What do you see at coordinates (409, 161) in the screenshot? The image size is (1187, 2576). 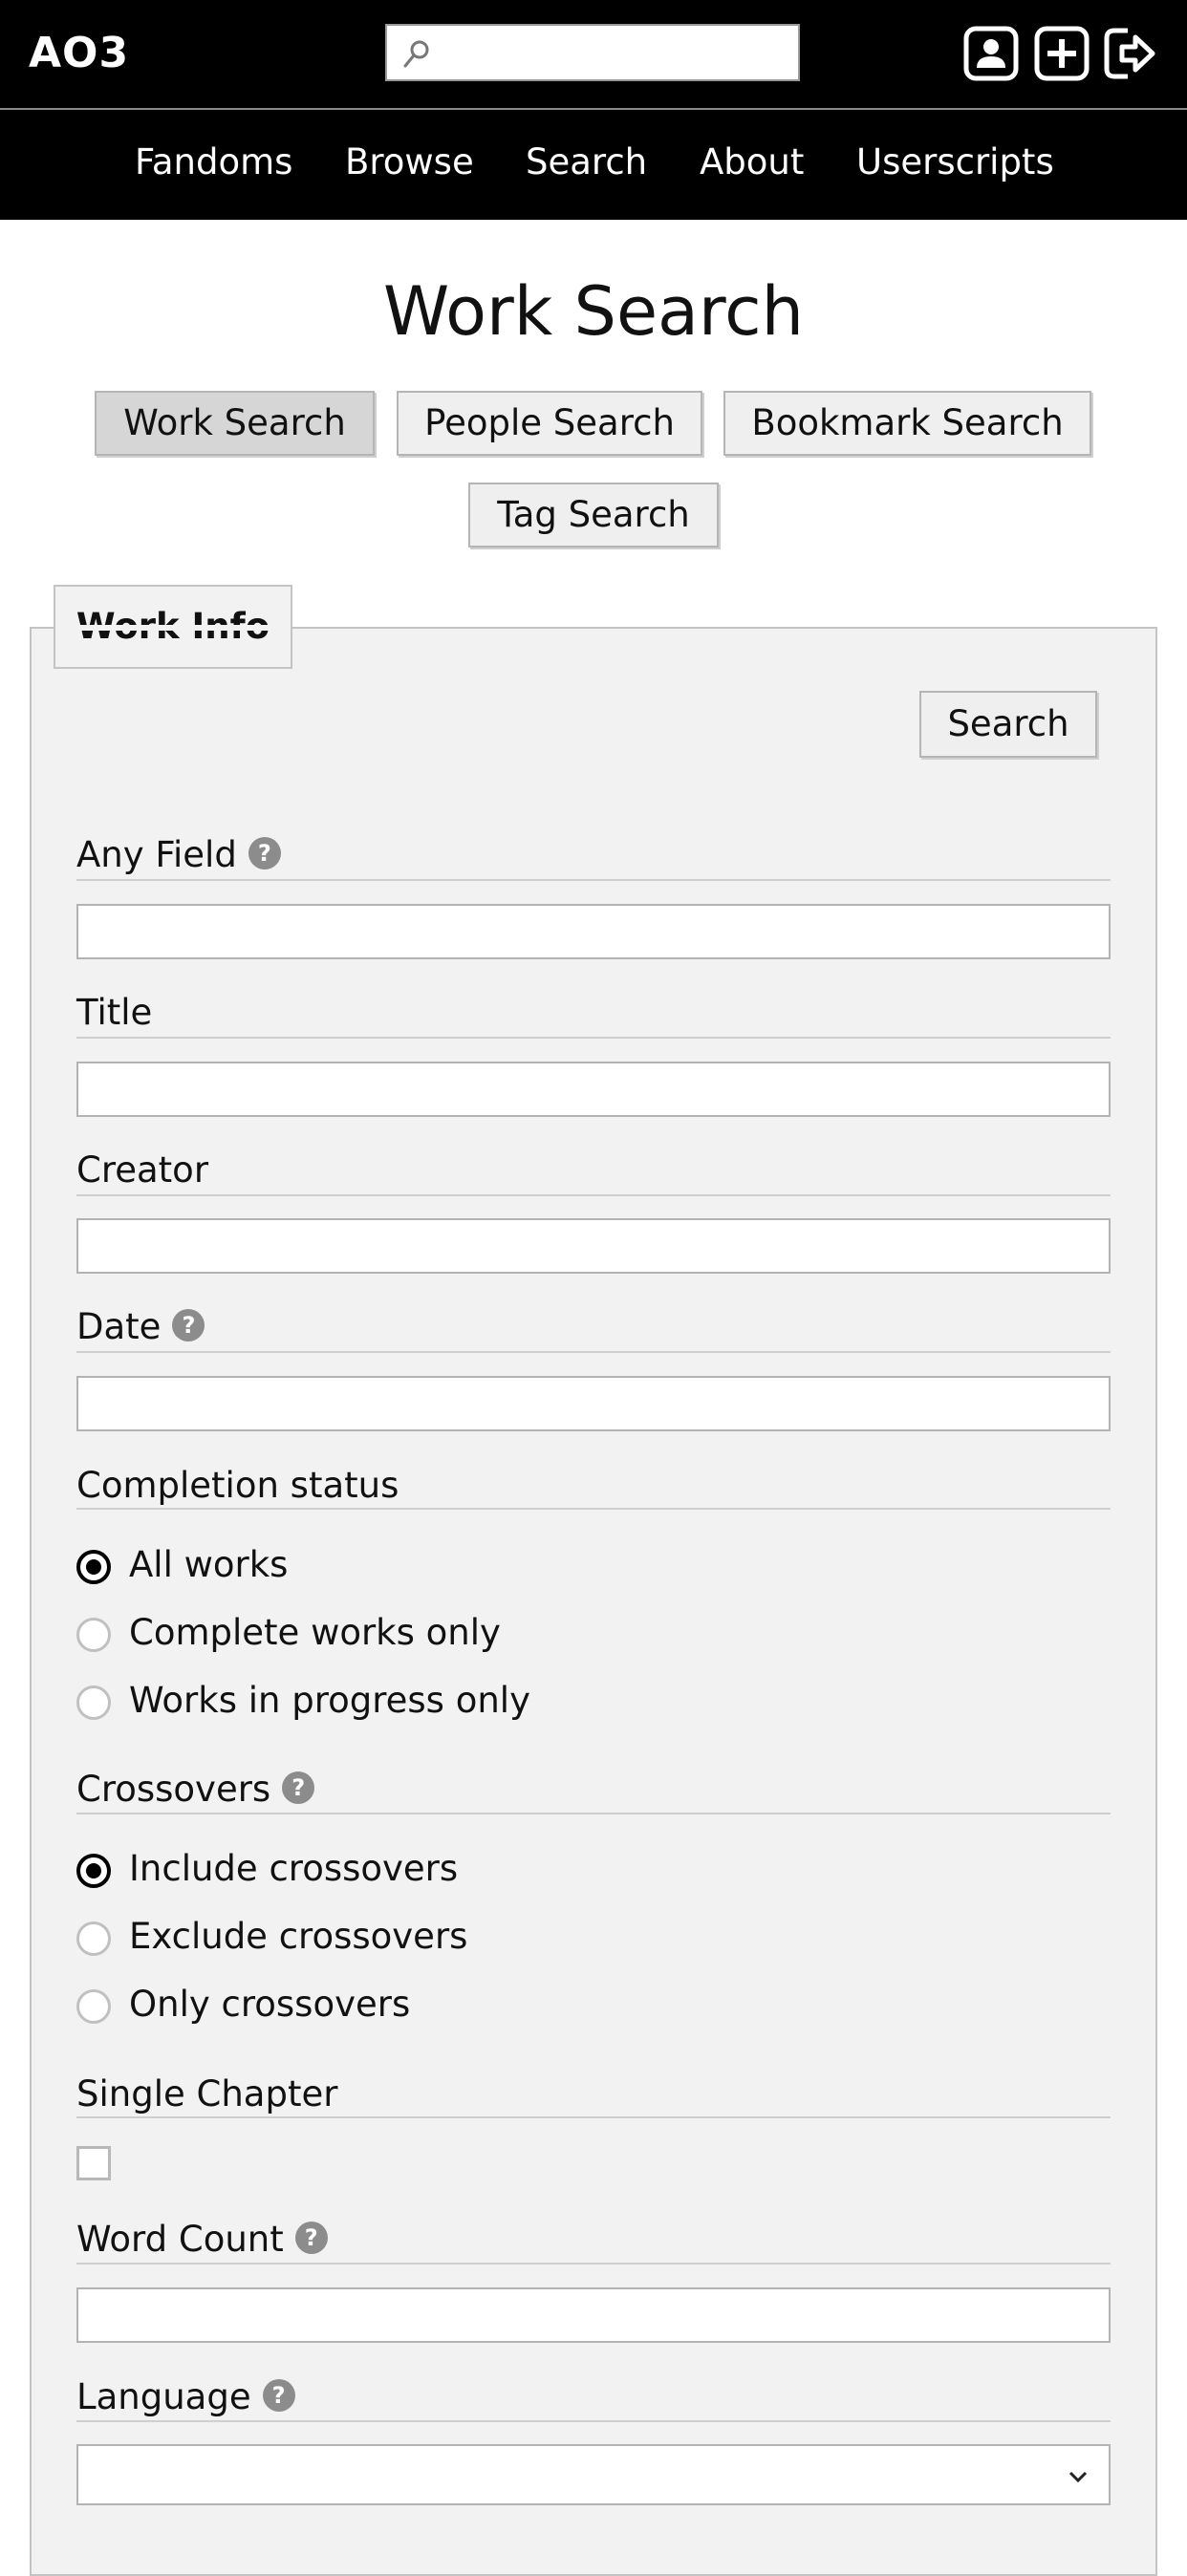 I see `nav-item-browse: Browse` at bounding box center [409, 161].